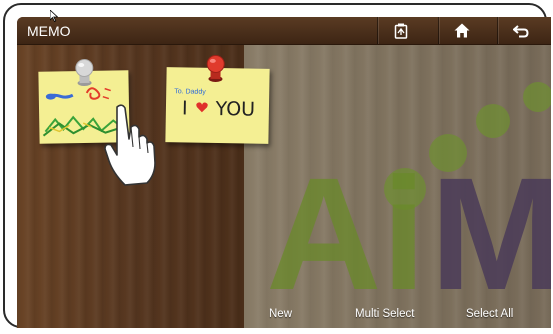  Describe the element at coordinates (490, 233) in the screenshot. I see `watermark-text-m: M` at that location.